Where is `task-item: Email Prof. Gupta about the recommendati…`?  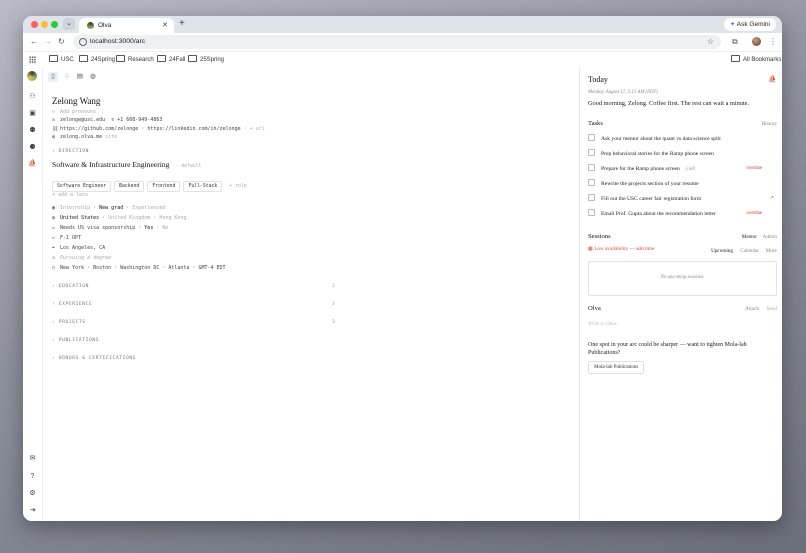
task-item: Email Prof. Gupta about the recommendati… is located at coordinates (682, 214).